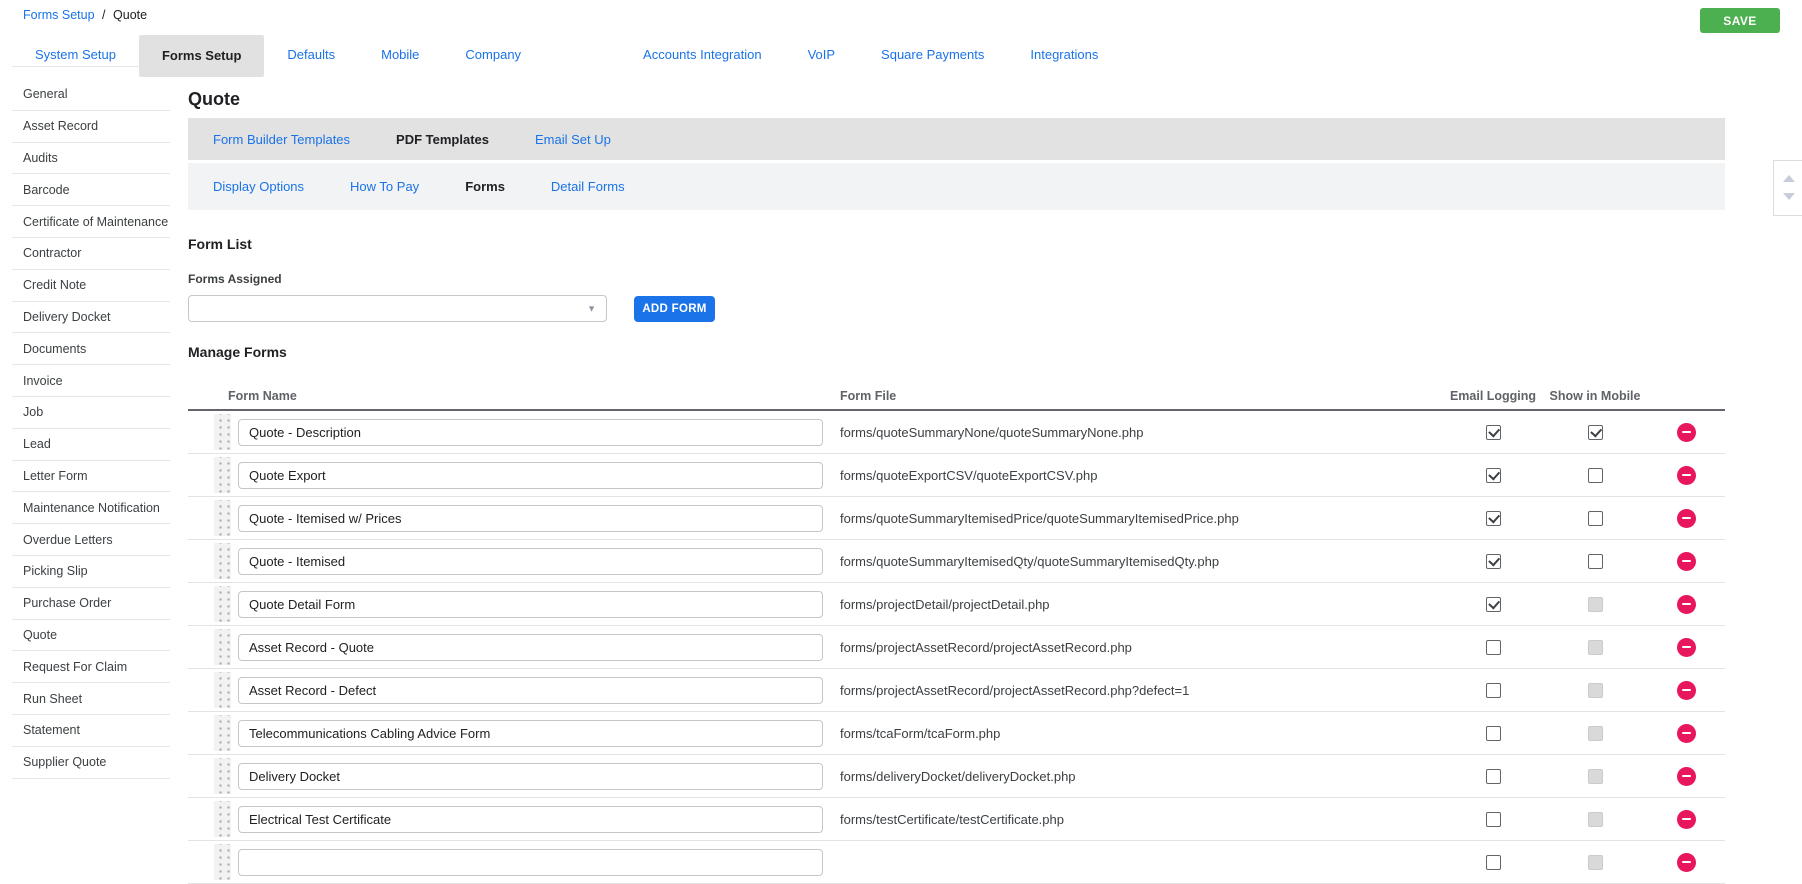 The height and width of the screenshot is (884, 1802). I want to click on pdf-sub-tab: Forms, so click(485, 186).